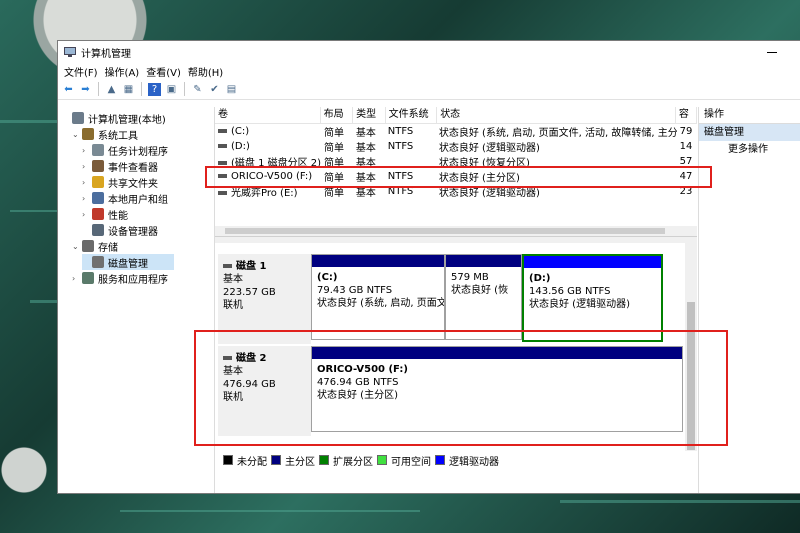  I want to click on more-actions-link: 更多操作, so click(749, 149).